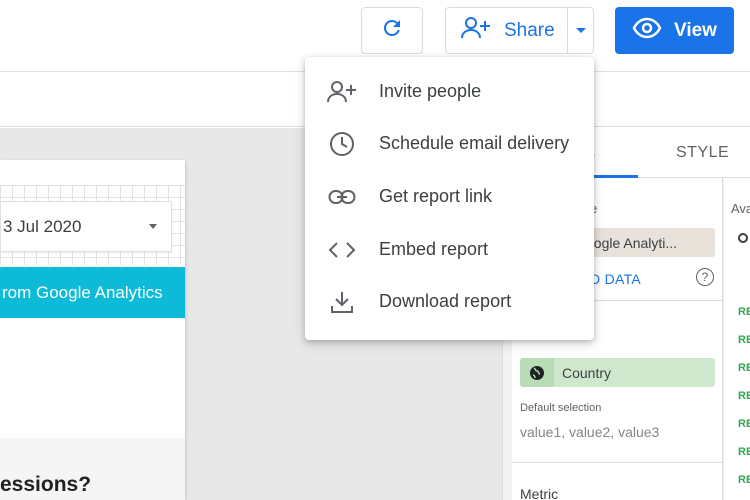  I want to click on google-analytics-banner: rom Google Analytics, so click(92, 292).